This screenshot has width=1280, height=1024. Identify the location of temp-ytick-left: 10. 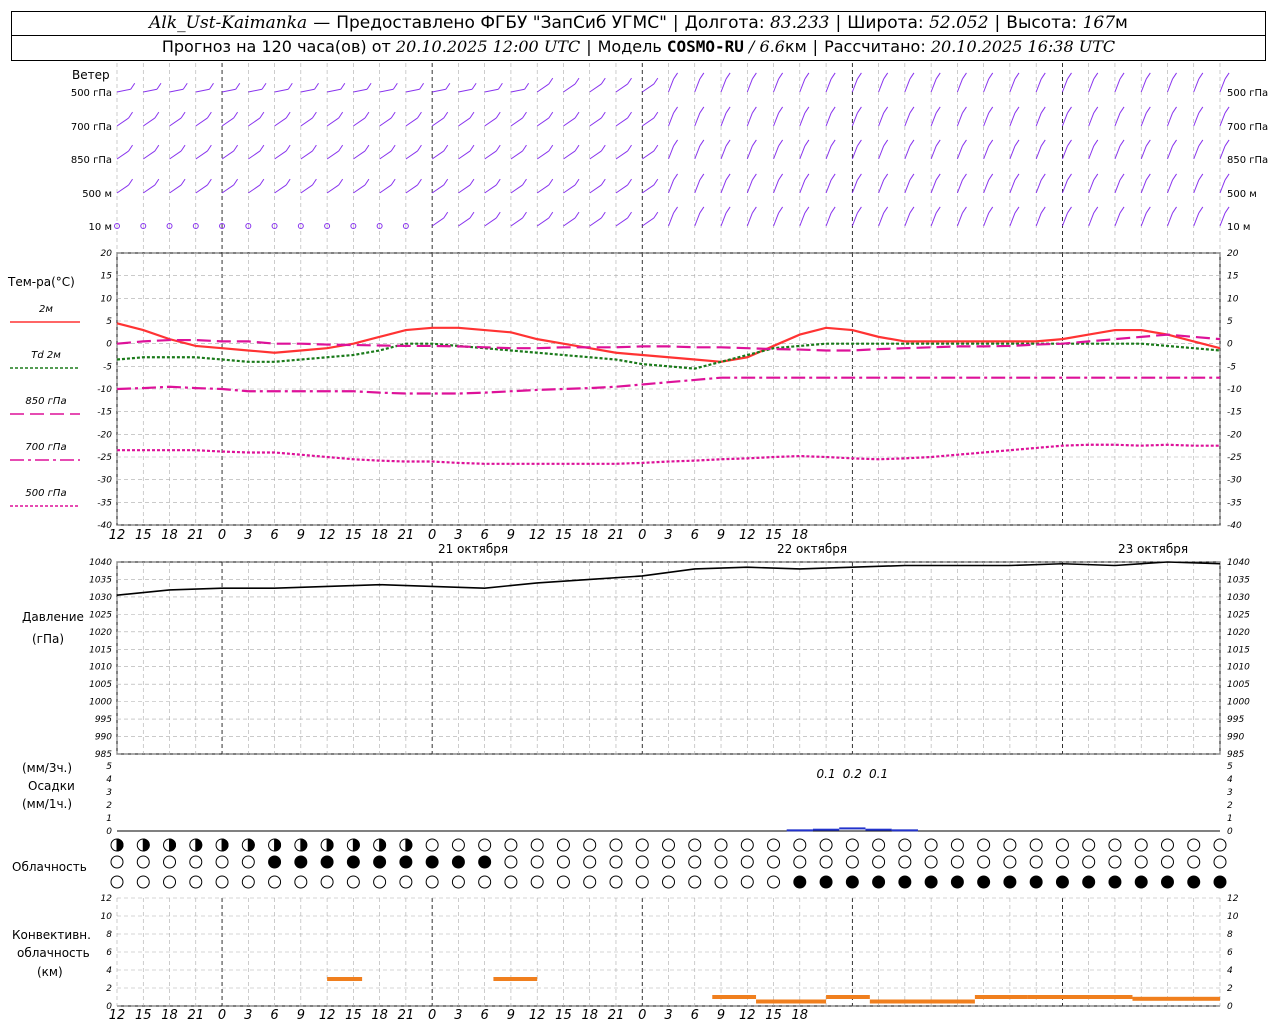
(107, 299).